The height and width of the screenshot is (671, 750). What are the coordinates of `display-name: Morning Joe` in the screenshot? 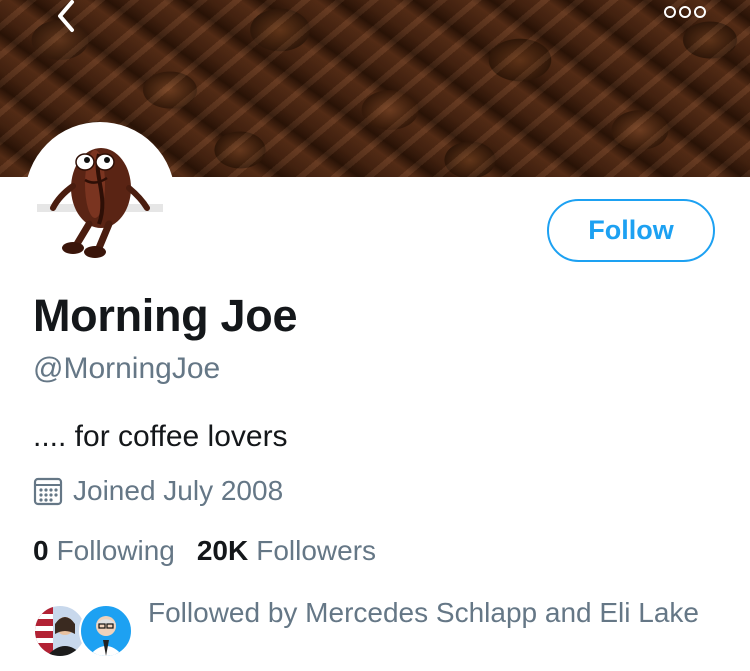 It's located at (165, 315).